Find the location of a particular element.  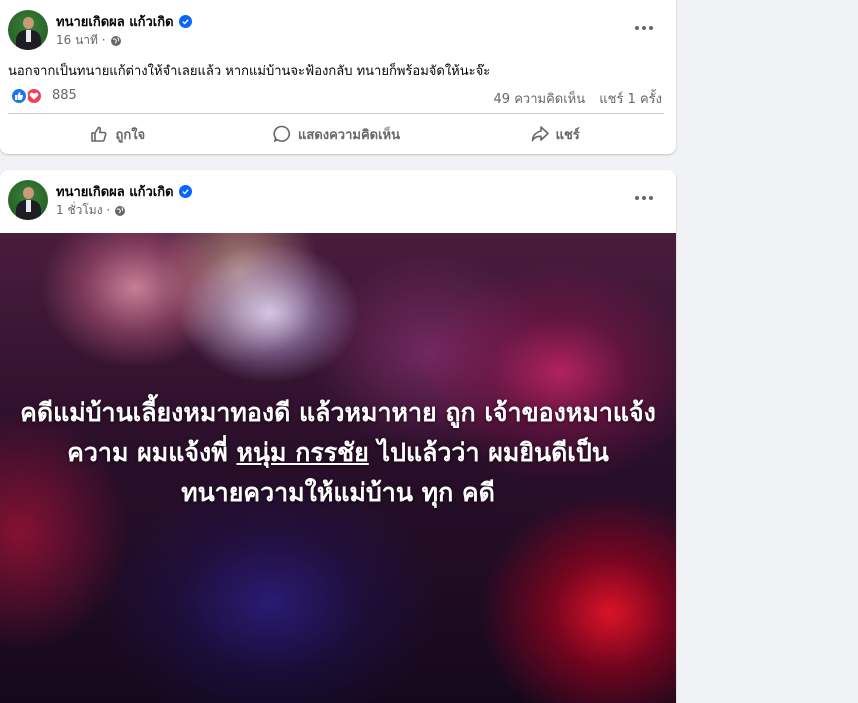

reaction-count: 885 is located at coordinates (64, 95).